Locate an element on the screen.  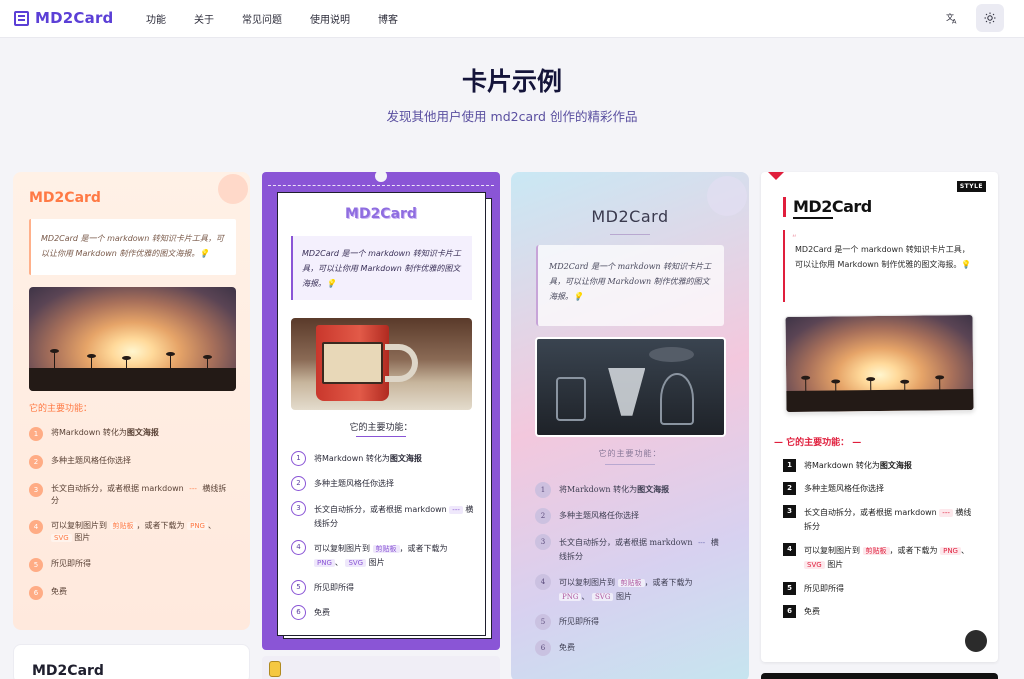
example-card-plain: MD2Card is located at coordinates (131, 661).